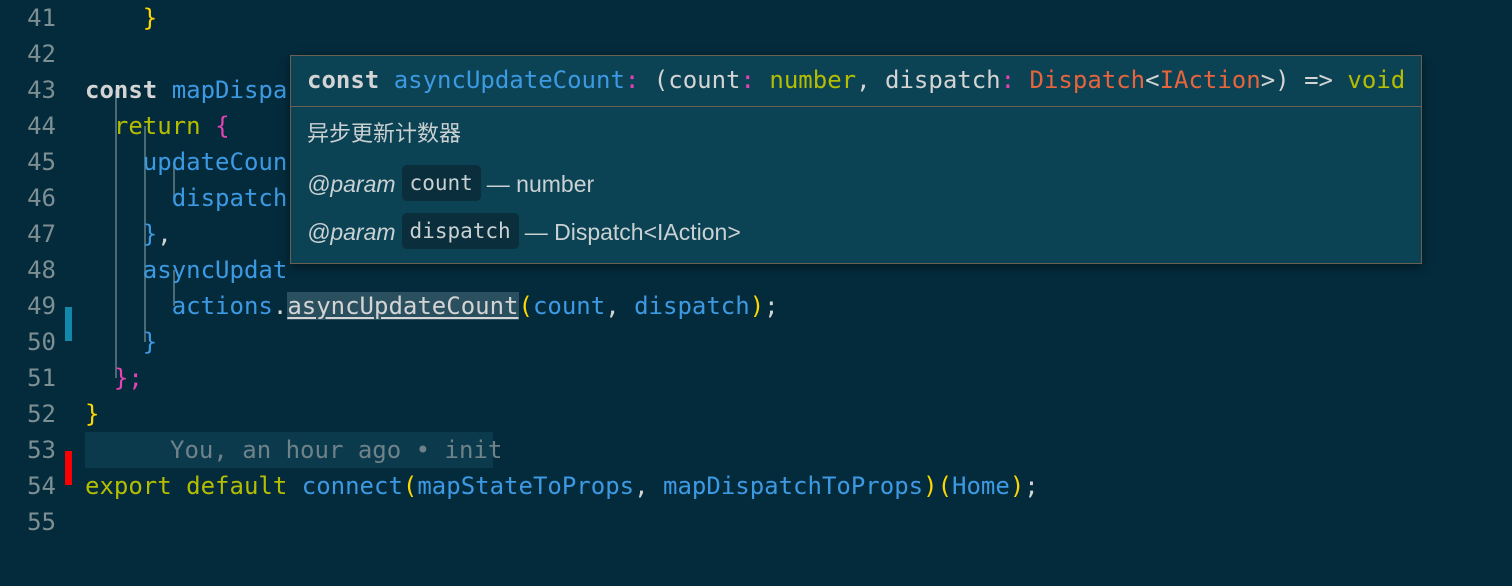  I want to click on code-line: 41 }, so click(756, 18).